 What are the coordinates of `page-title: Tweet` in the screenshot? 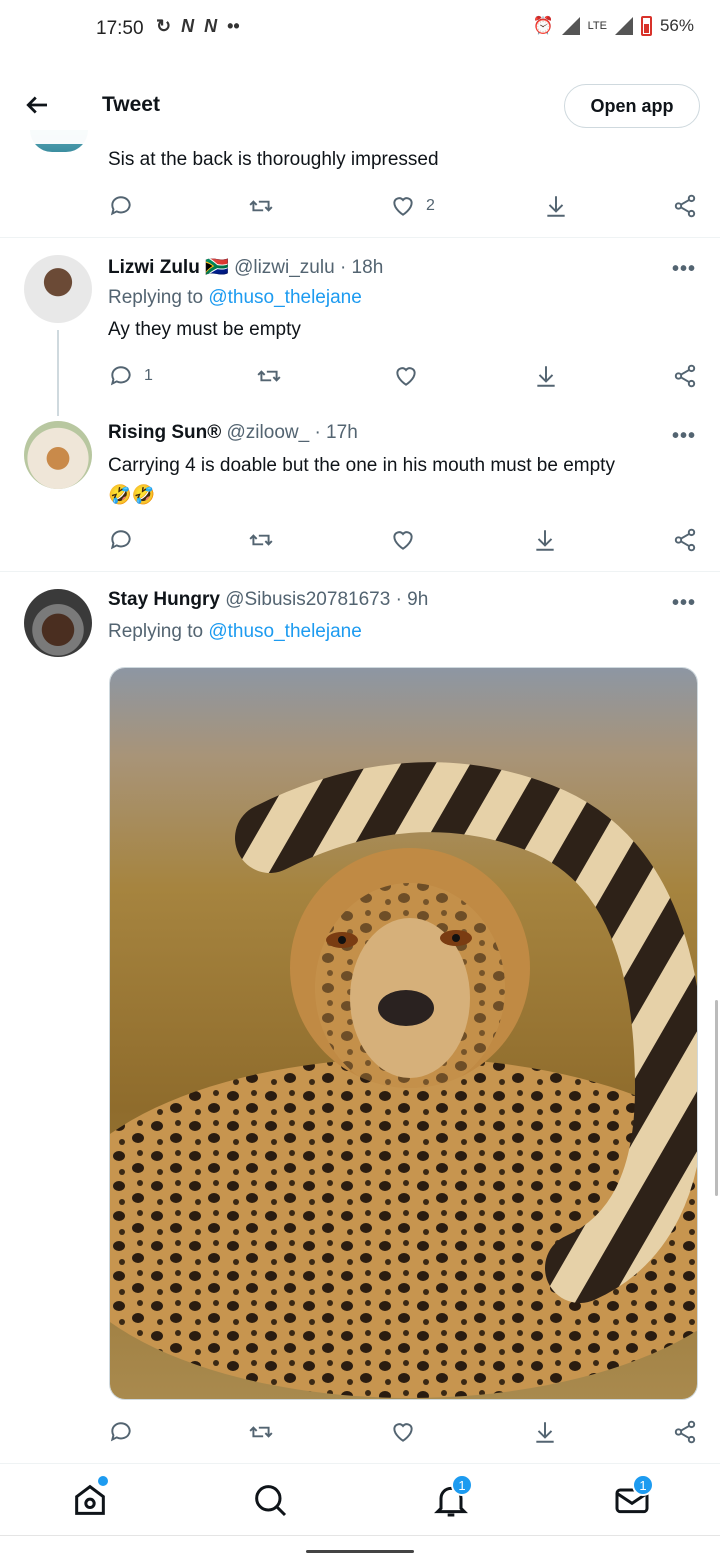 It's located at (131, 104).